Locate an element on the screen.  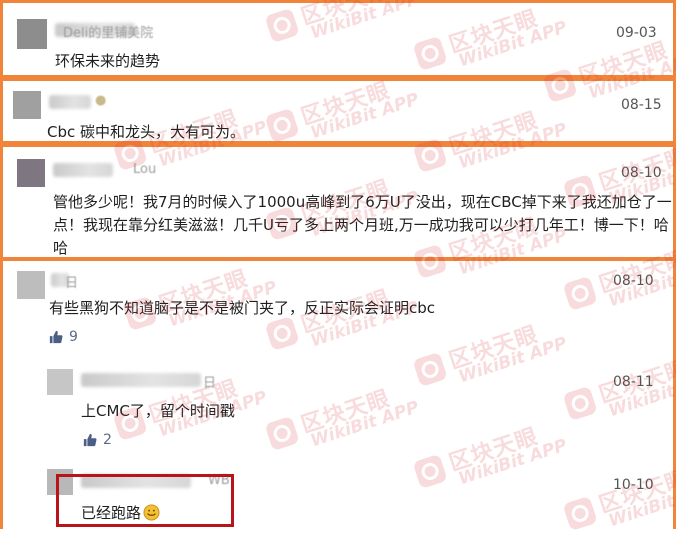
badge-icon: ● is located at coordinates (101, 100).